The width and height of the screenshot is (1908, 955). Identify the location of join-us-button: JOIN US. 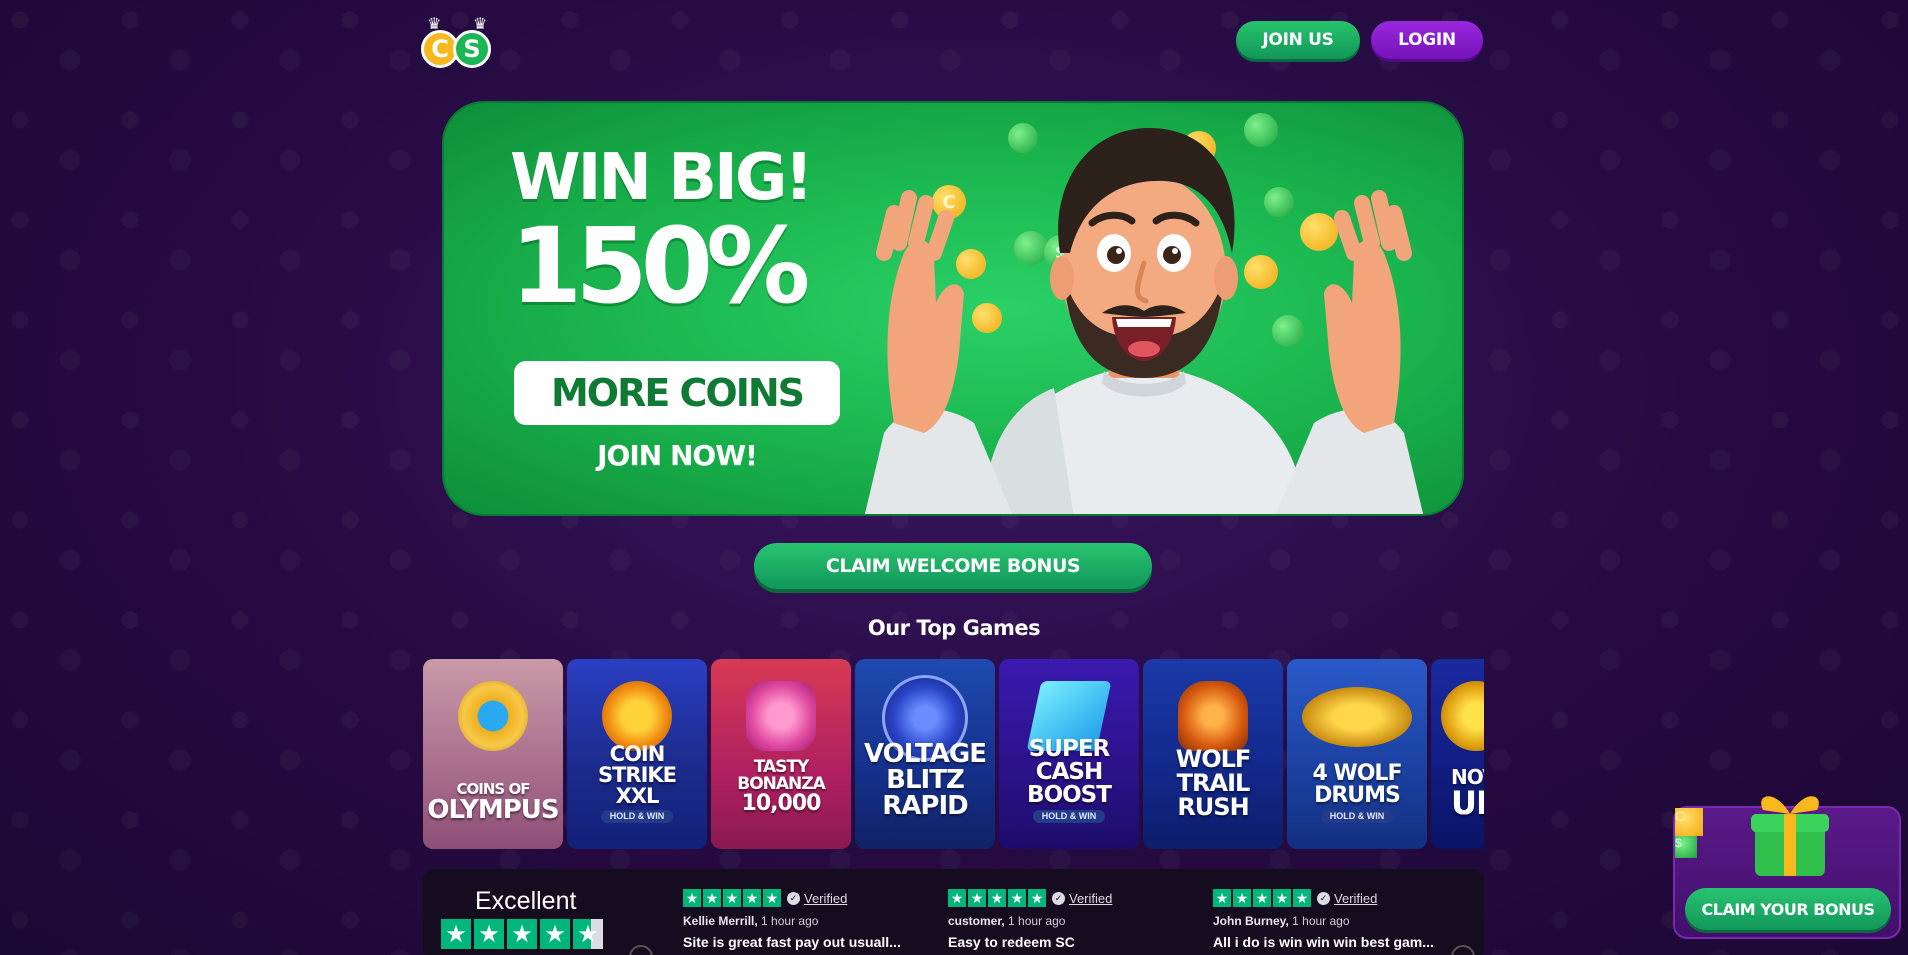
(1298, 40).